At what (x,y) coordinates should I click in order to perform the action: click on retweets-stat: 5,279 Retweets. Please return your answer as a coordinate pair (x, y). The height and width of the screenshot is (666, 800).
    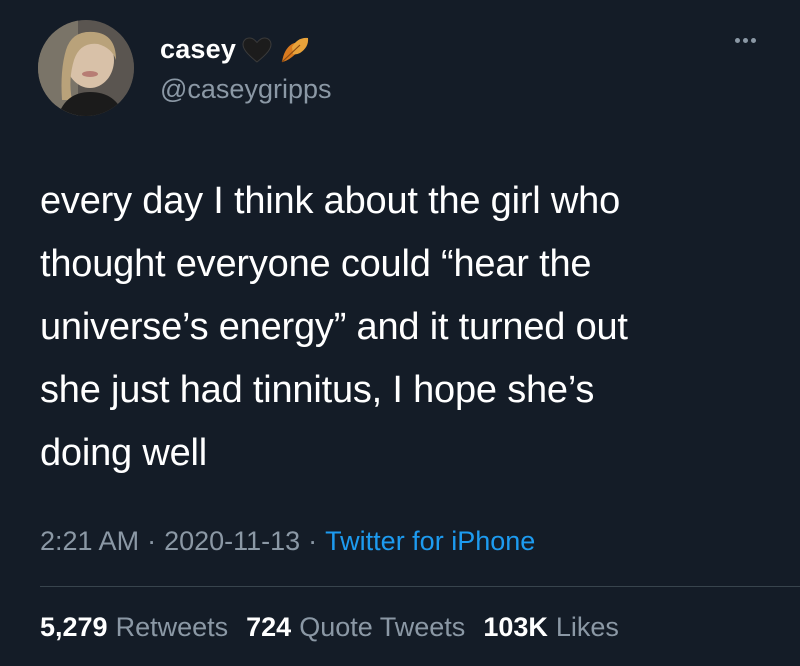
    Looking at the image, I should click on (134, 627).